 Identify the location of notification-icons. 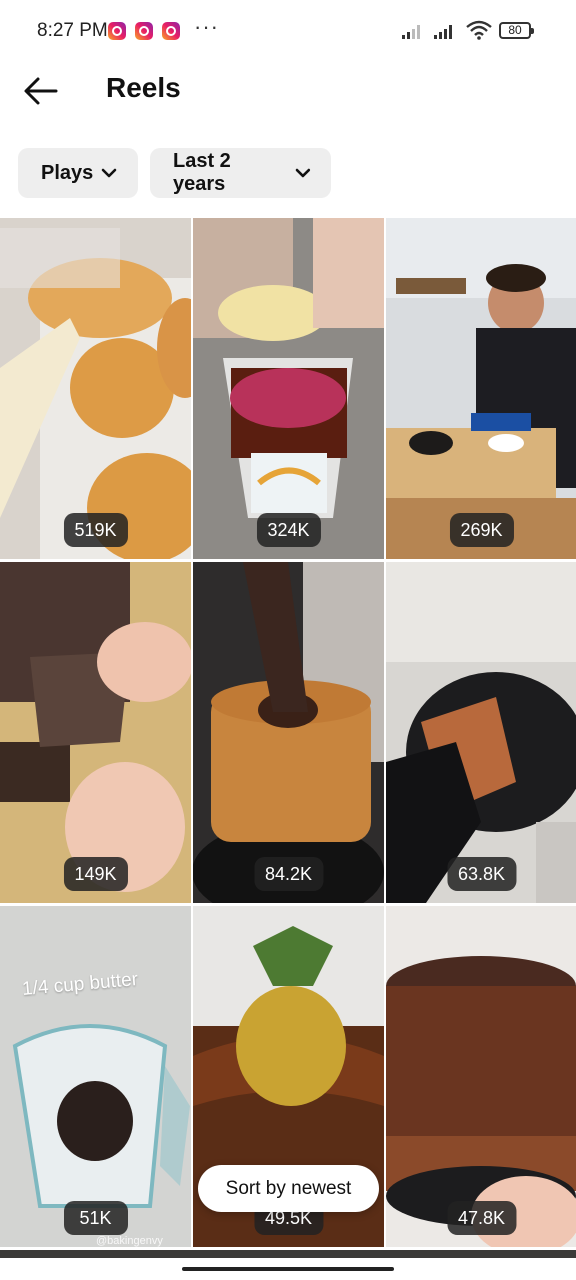
(144, 31).